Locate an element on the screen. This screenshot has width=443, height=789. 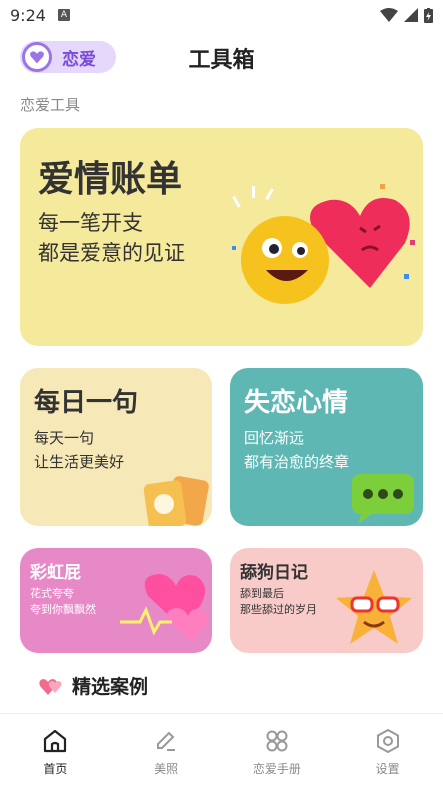
tab-home: 首页 is located at coordinates (55, 751).